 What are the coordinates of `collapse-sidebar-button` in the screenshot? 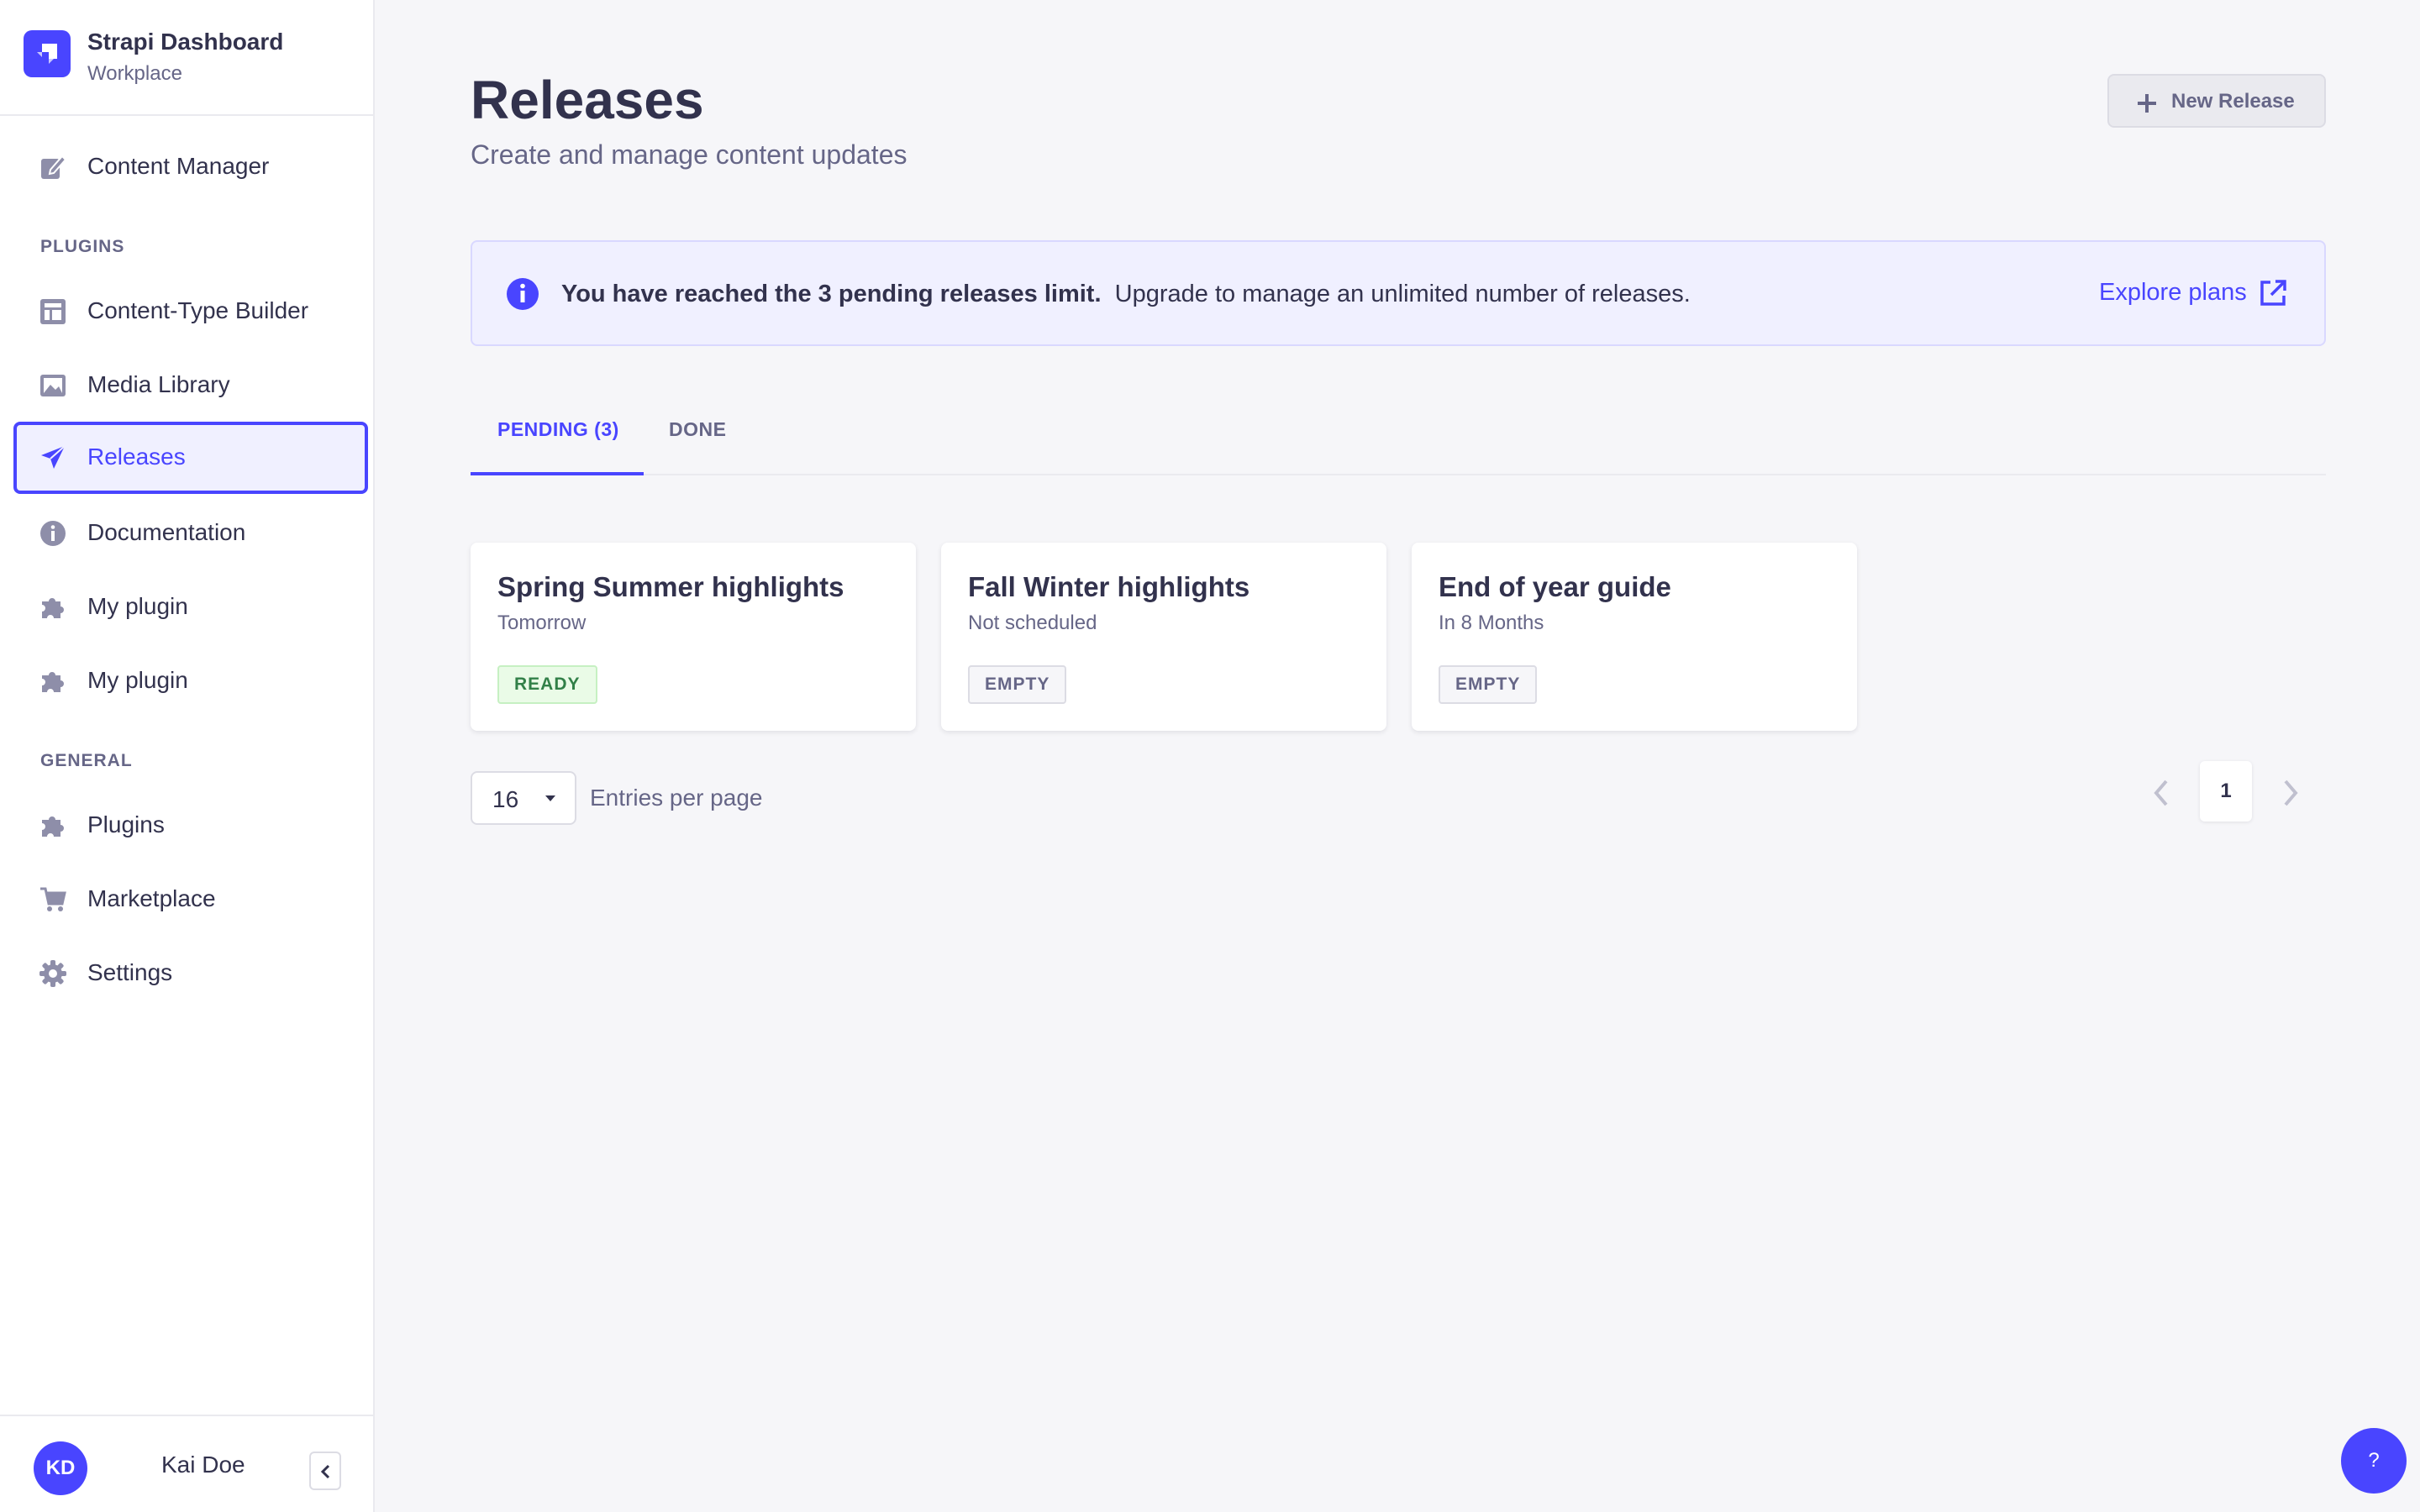 It's located at (325, 1471).